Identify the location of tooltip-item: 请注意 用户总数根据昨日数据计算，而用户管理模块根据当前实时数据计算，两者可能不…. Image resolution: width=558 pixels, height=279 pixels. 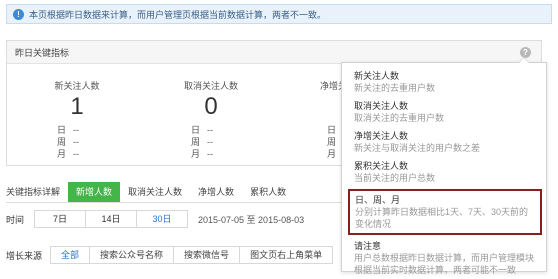
(444, 258).